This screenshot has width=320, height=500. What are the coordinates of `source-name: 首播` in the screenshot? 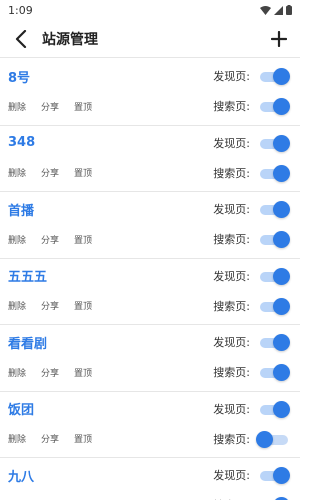 It's located at (110, 209).